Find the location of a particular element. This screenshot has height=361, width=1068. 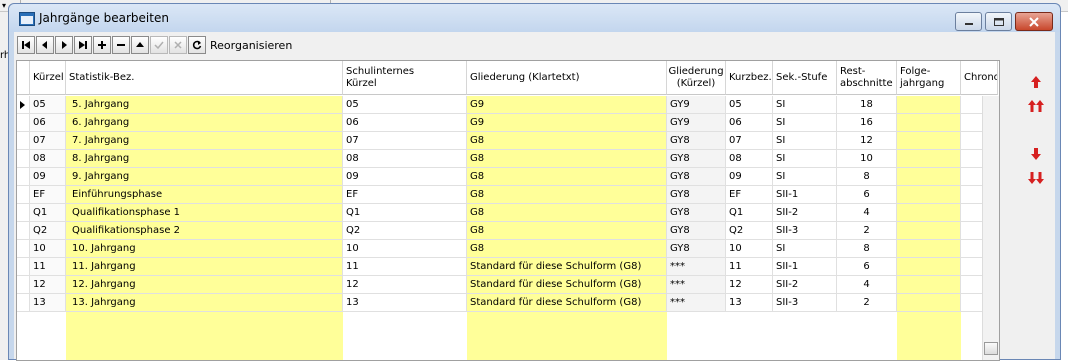

cell-schulintern: 05 is located at coordinates (405, 105).